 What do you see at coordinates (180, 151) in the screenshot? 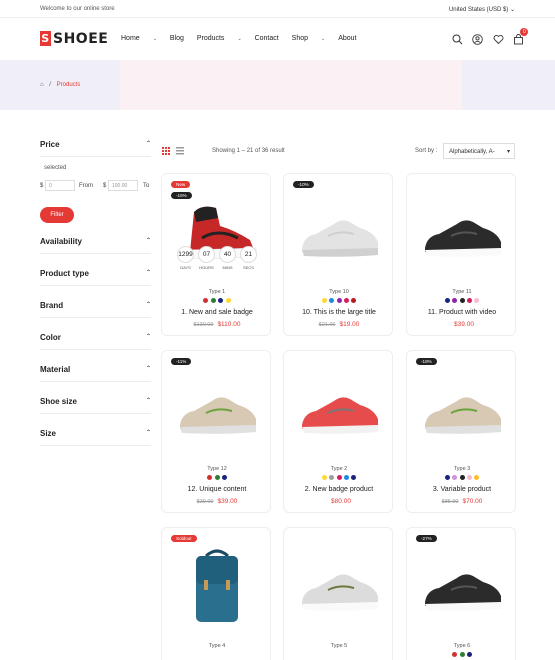
I see `list-view-icon` at bounding box center [180, 151].